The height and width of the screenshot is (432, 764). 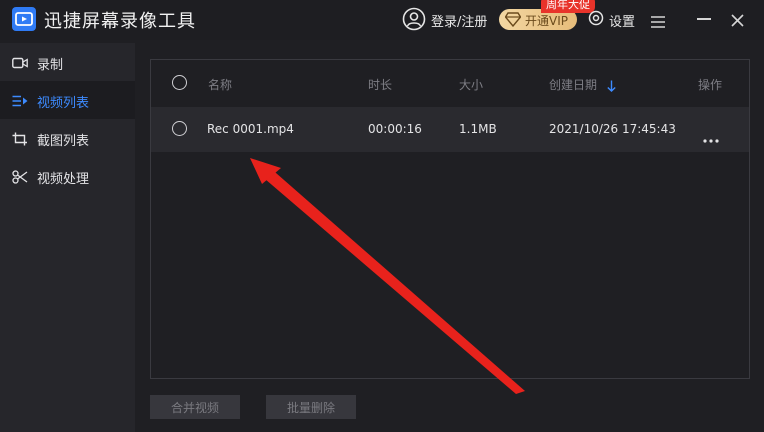 What do you see at coordinates (622, 20) in the screenshot?
I see `settings-link: 设置` at bounding box center [622, 20].